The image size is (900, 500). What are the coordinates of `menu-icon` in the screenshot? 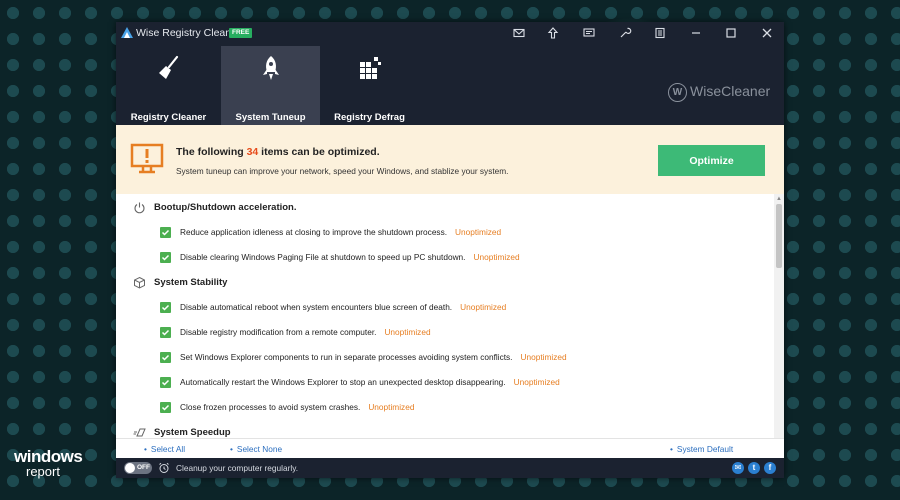 It's located at (660, 33).